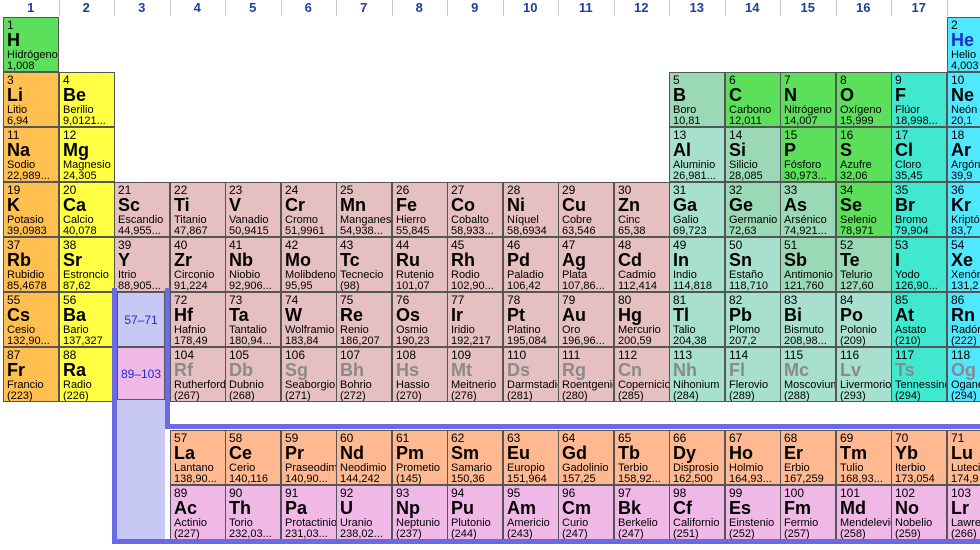 This screenshot has height=550, width=980. What do you see at coordinates (253, 374) in the screenshot?
I see `element-cell-db: 105 Db Dubnio (268)` at bounding box center [253, 374].